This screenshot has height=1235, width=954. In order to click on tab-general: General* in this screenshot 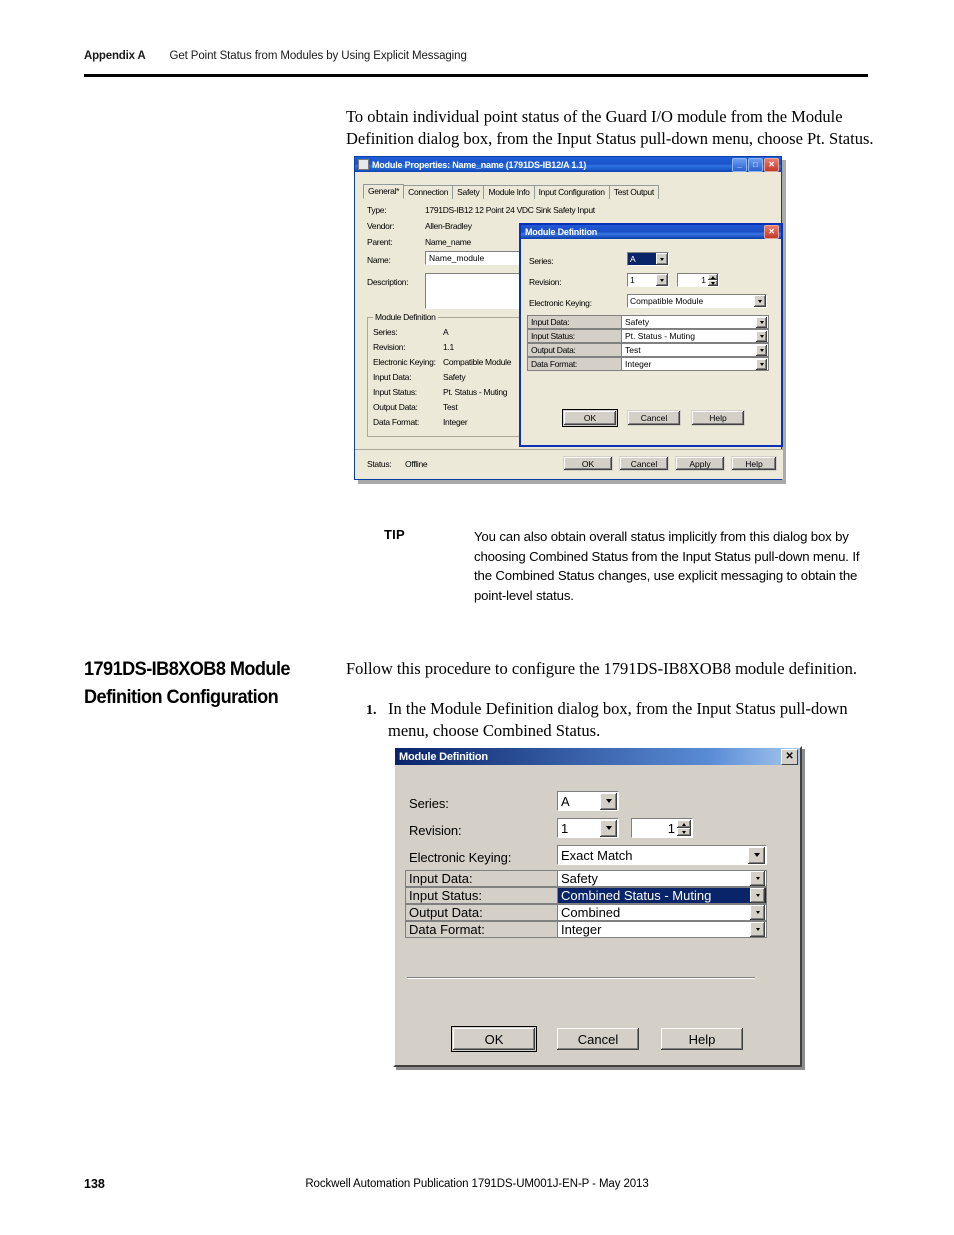, I will do `click(384, 191)`.